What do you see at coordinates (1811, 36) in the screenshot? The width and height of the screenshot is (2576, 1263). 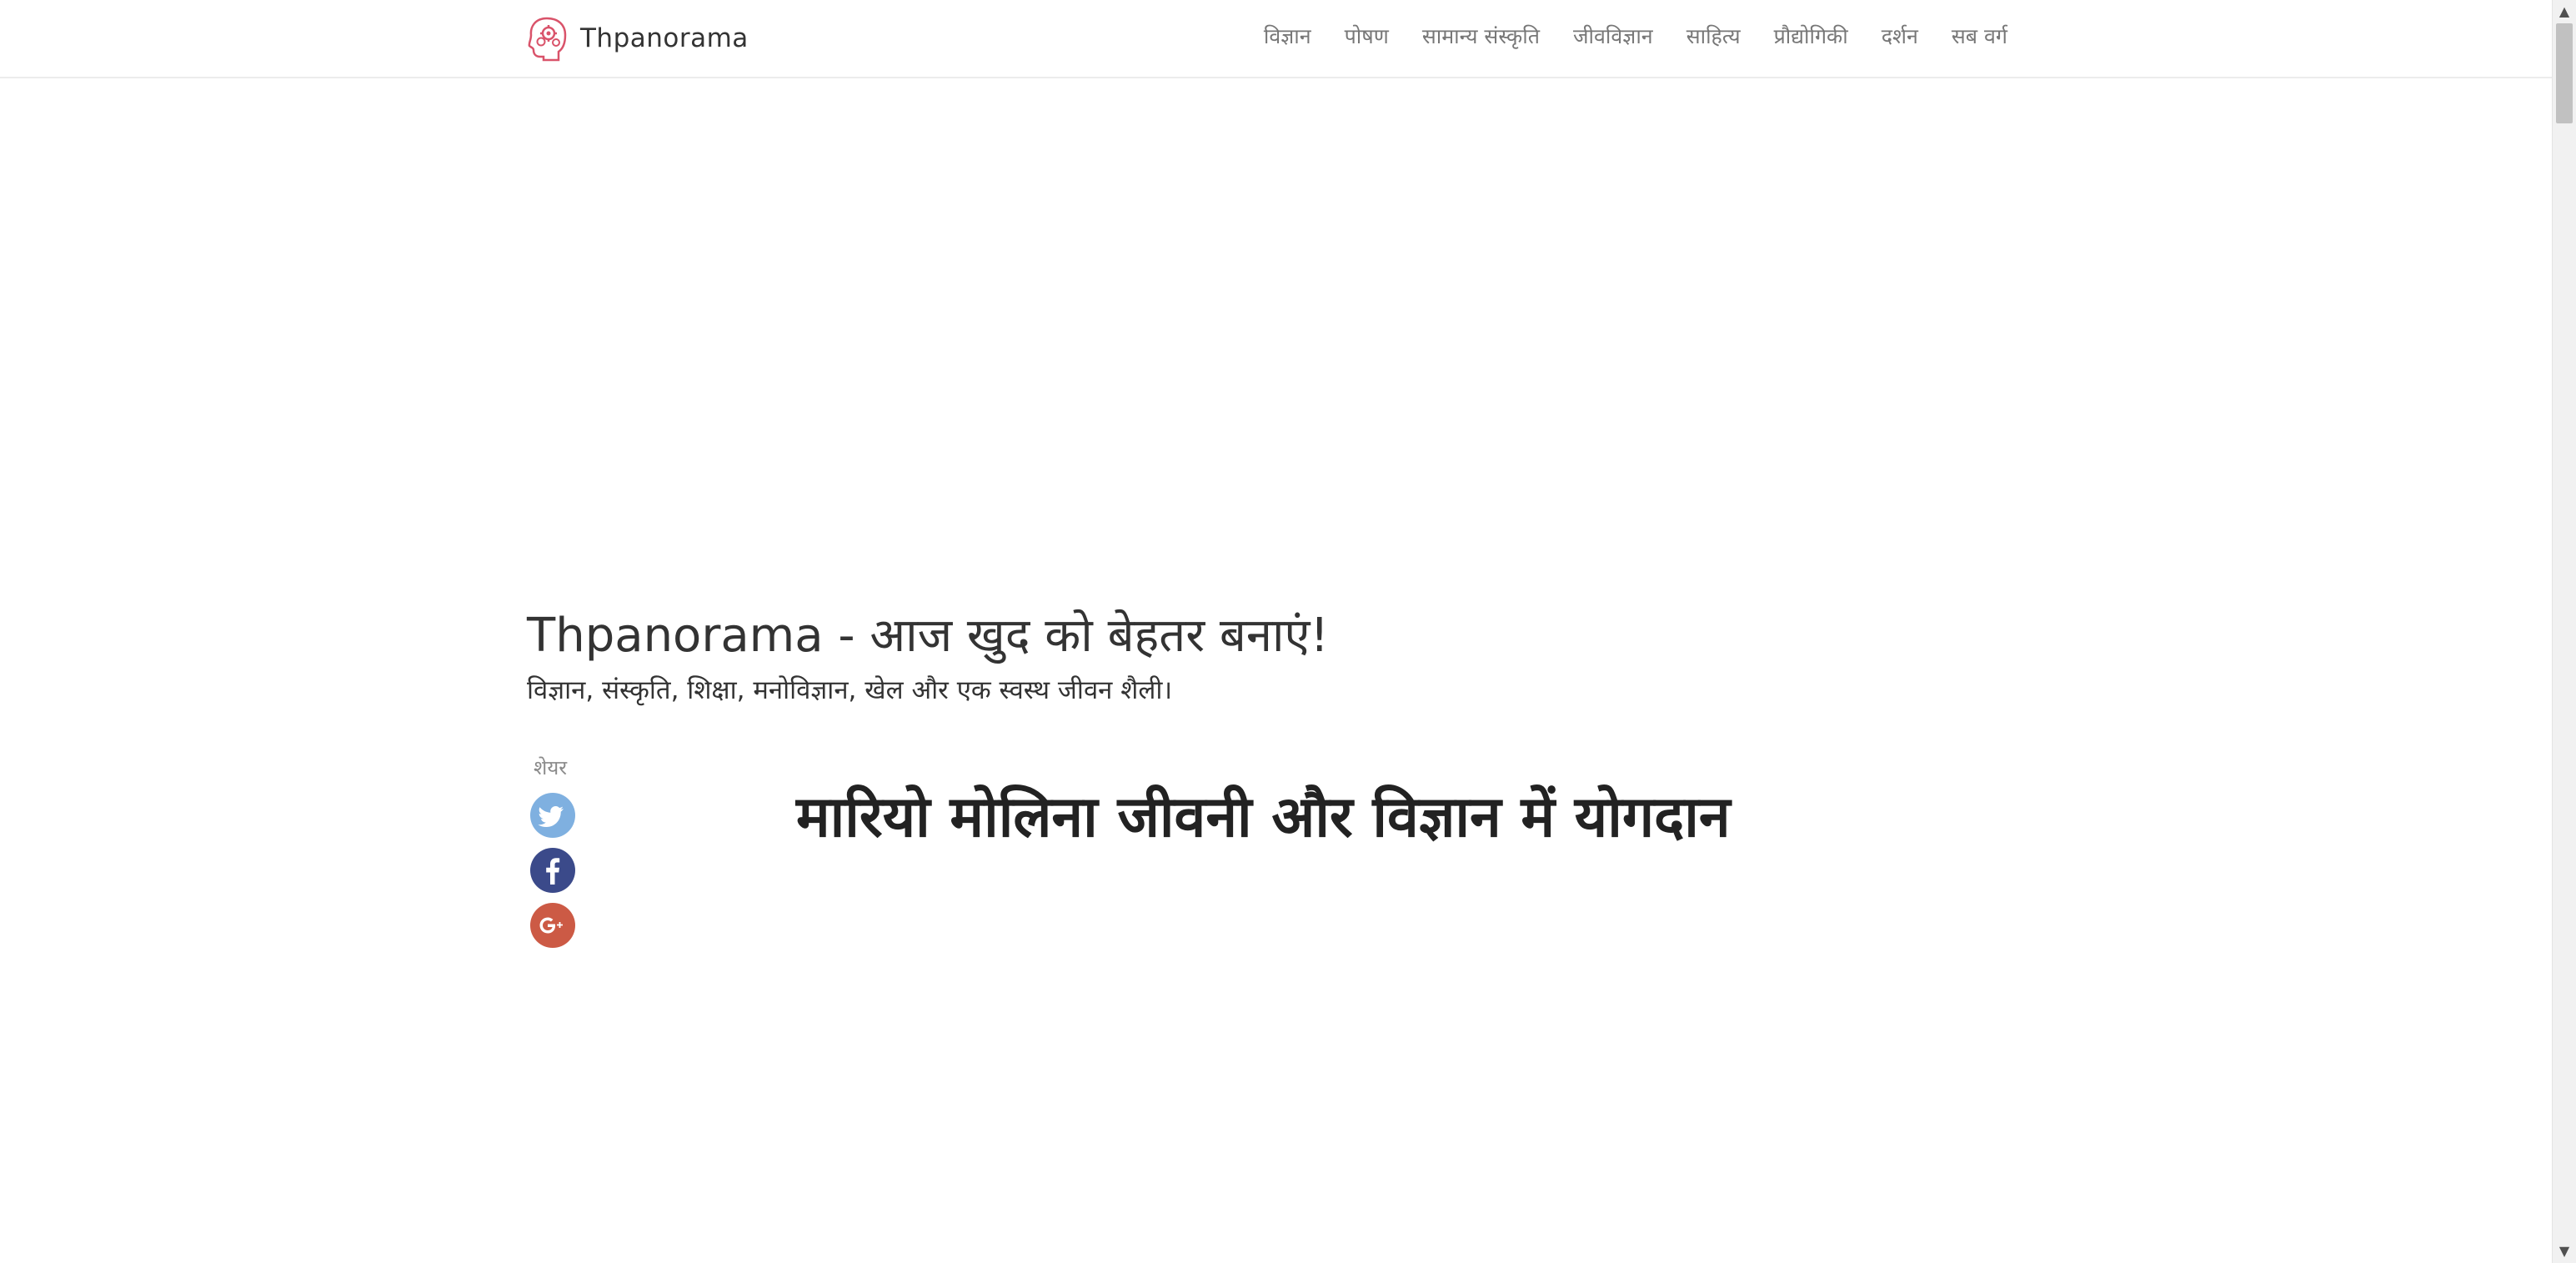 I see `nav-item-technology: प्रौद्योगिकी` at bounding box center [1811, 36].